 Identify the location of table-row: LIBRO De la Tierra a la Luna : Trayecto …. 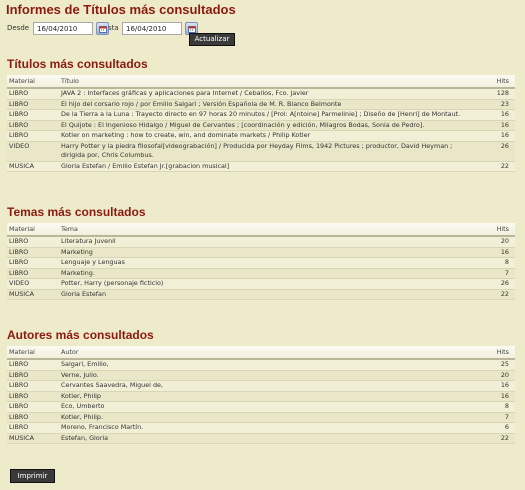
(261, 115).